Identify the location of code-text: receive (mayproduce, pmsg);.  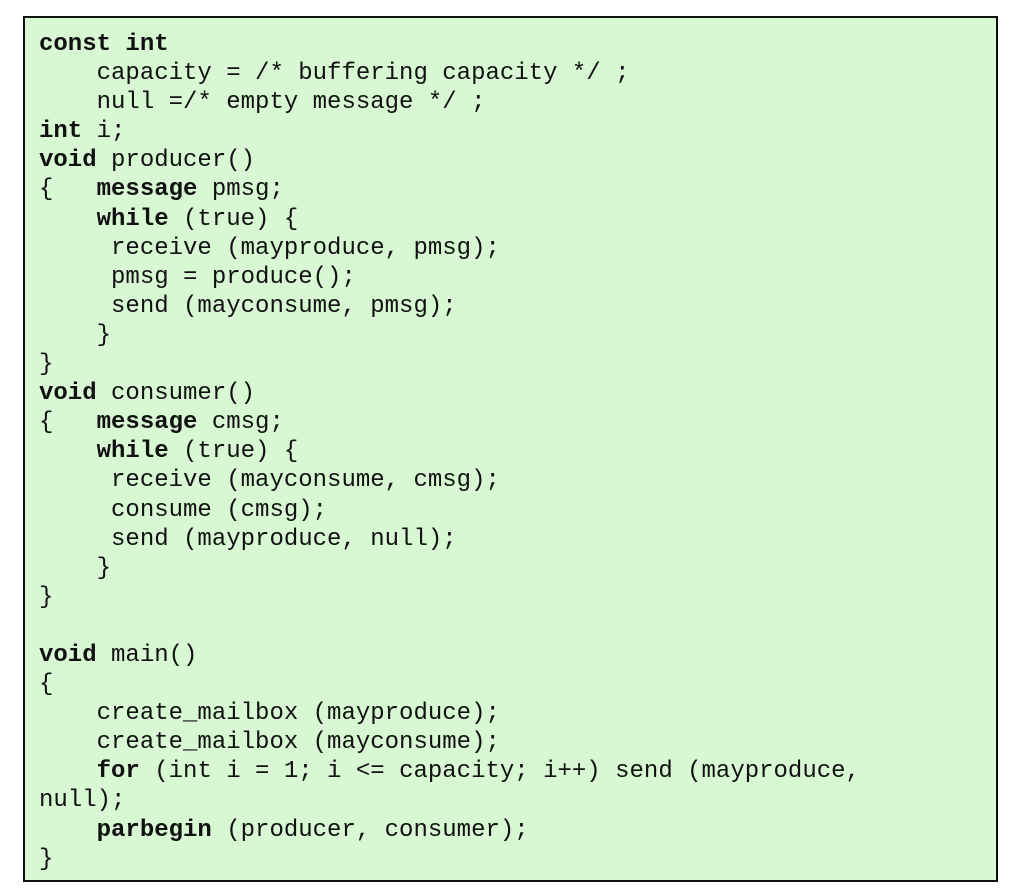
(269, 248).